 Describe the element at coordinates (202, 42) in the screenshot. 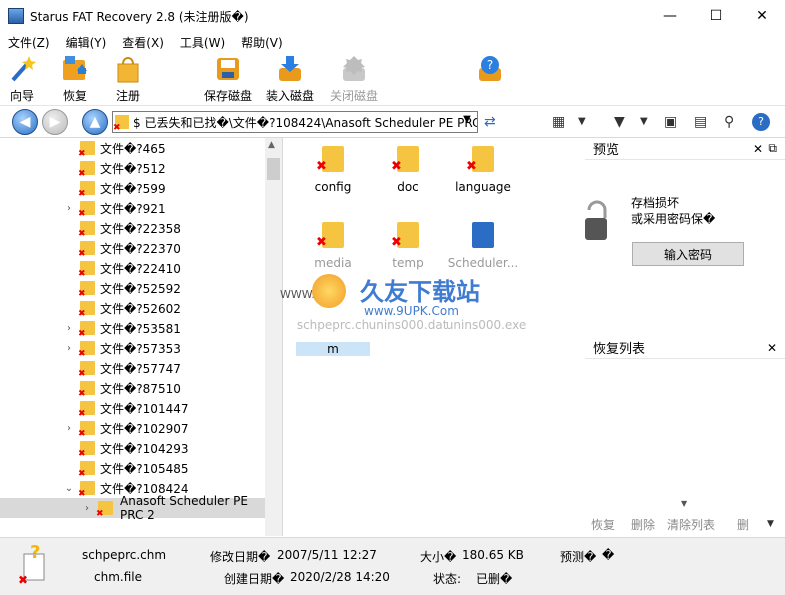

I see `menu-tools: 工具(W)` at that location.